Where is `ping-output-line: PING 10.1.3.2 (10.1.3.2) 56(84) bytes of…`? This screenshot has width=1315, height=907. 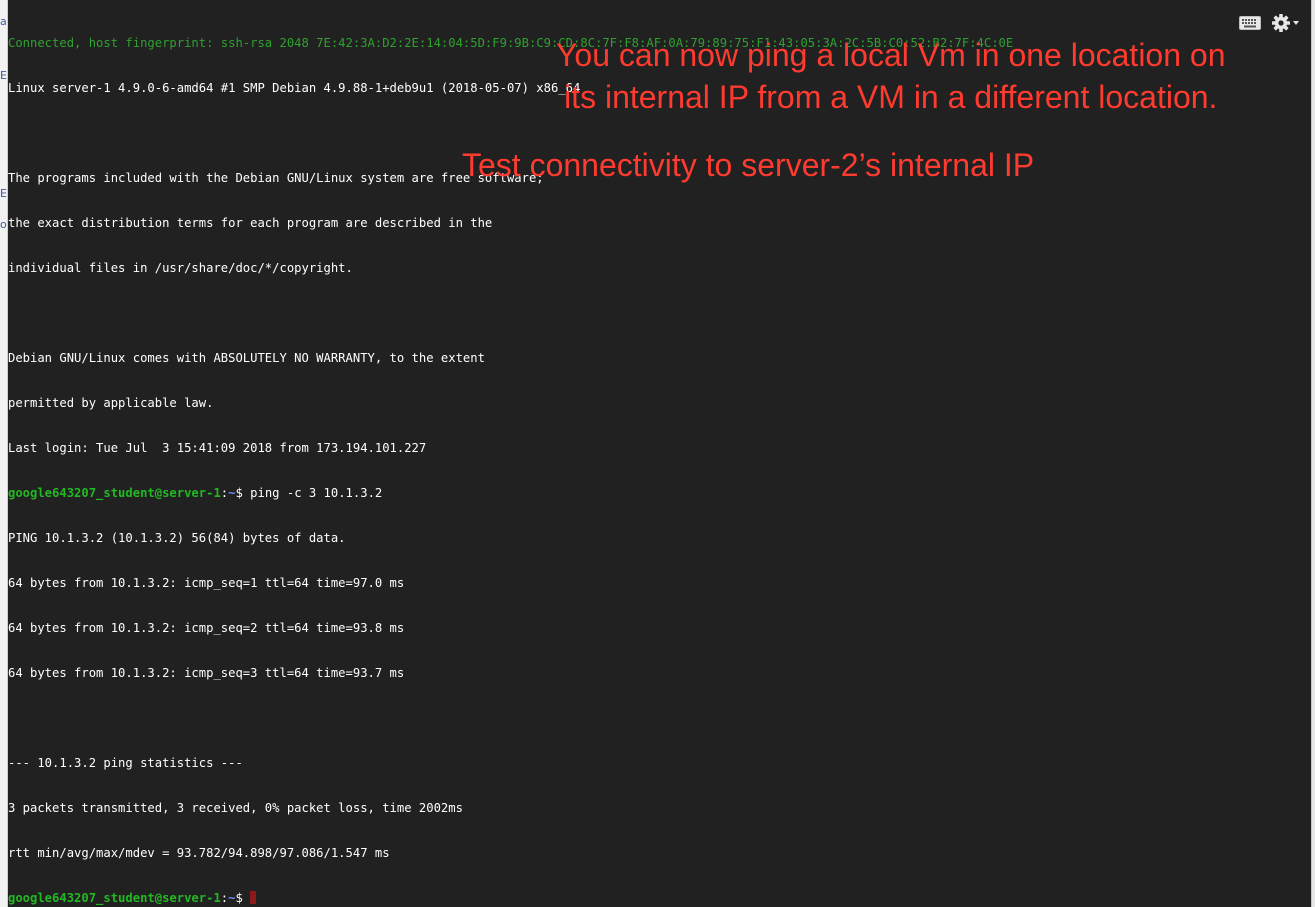 ping-output-line: PING 10.1.3.2 (10.1.3.2) 56(84) bytes of… is located at coordinates (177, 538).